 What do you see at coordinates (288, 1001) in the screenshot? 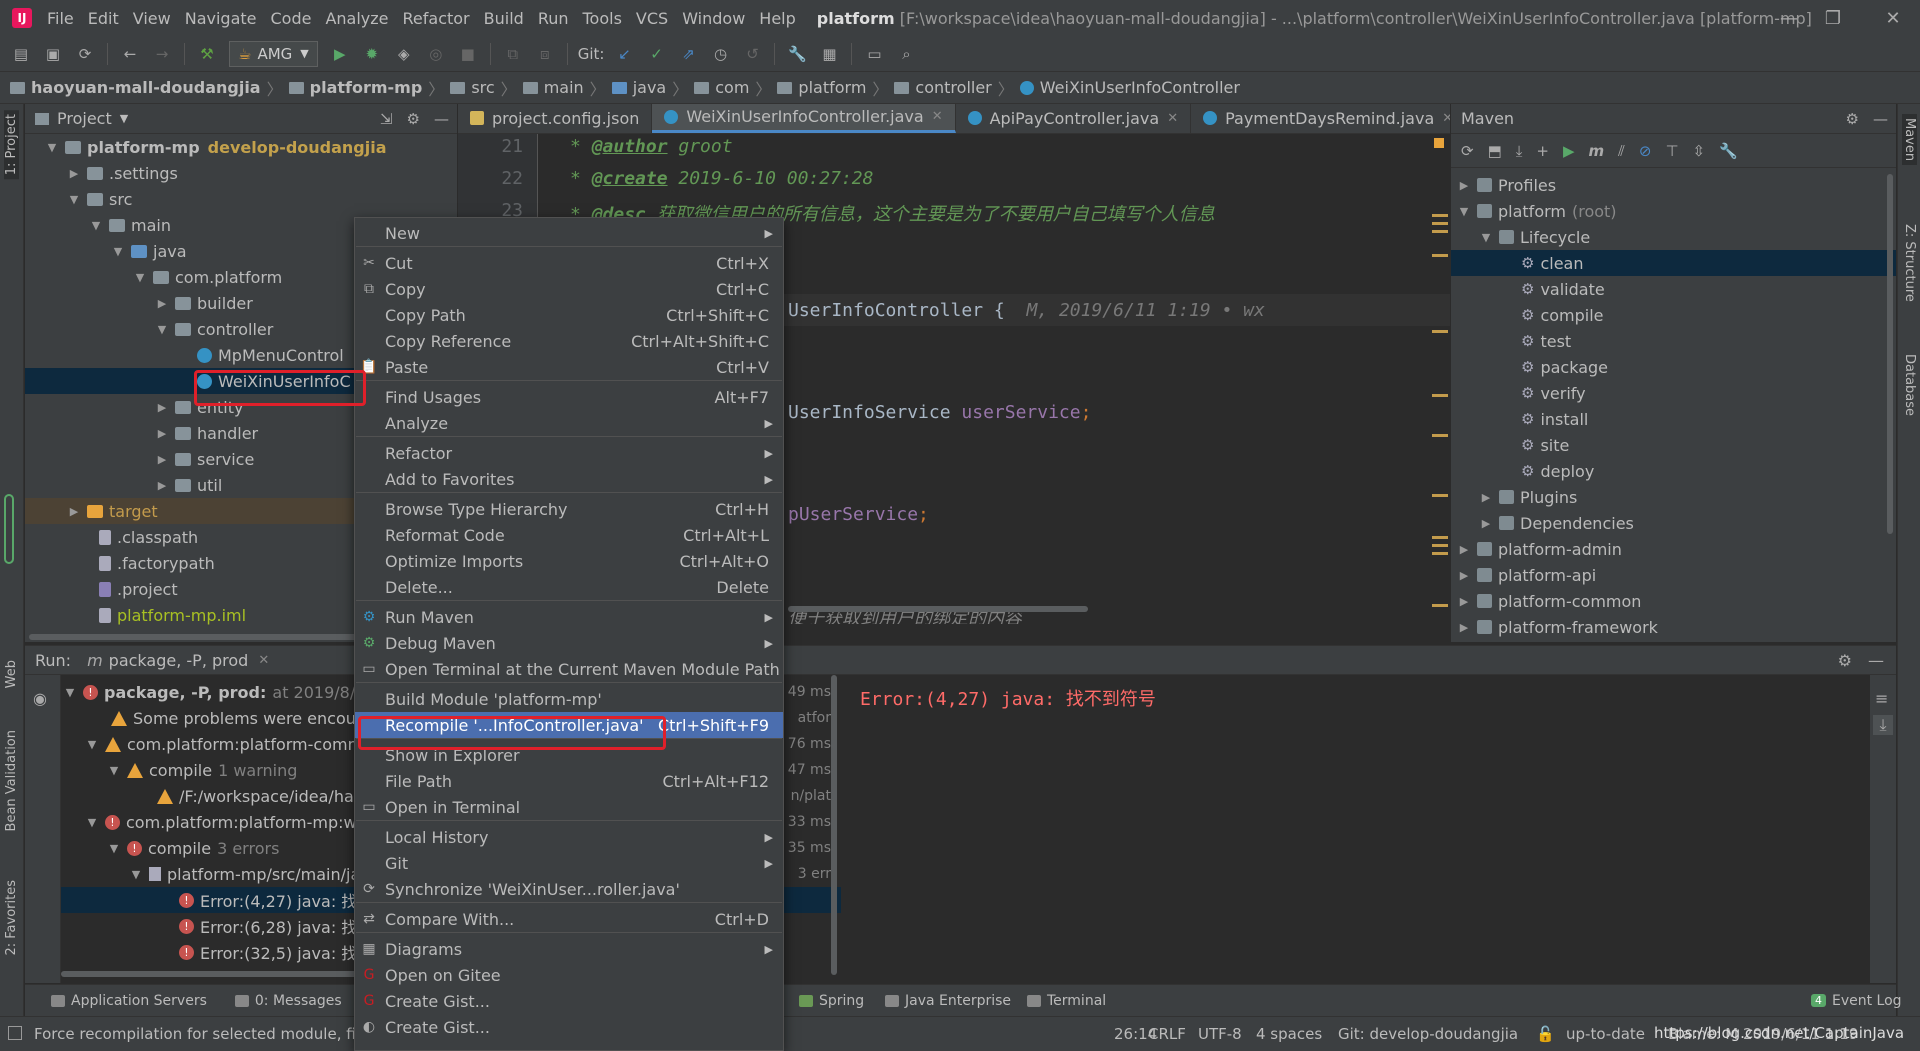
I see `tab-messages: 0: Messages` at bounding box center [288, 1001].